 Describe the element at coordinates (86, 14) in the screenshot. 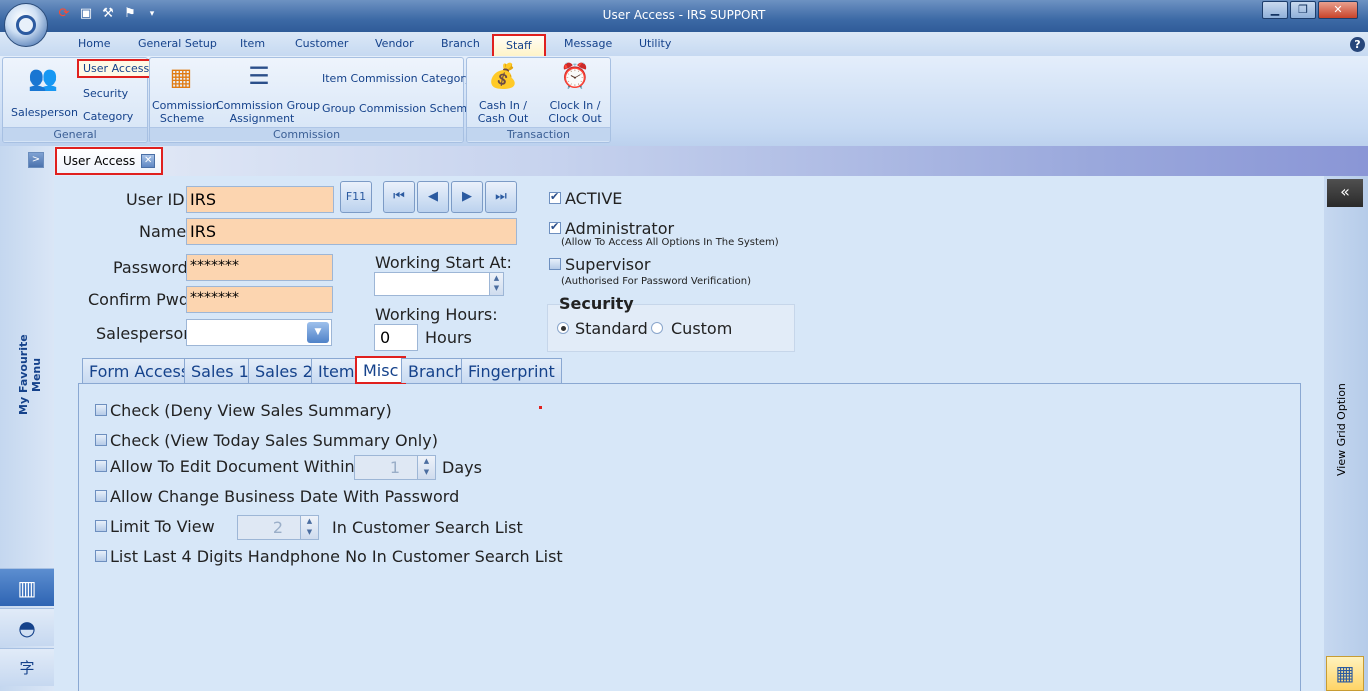

I see `save-icon: ▣` at that location.